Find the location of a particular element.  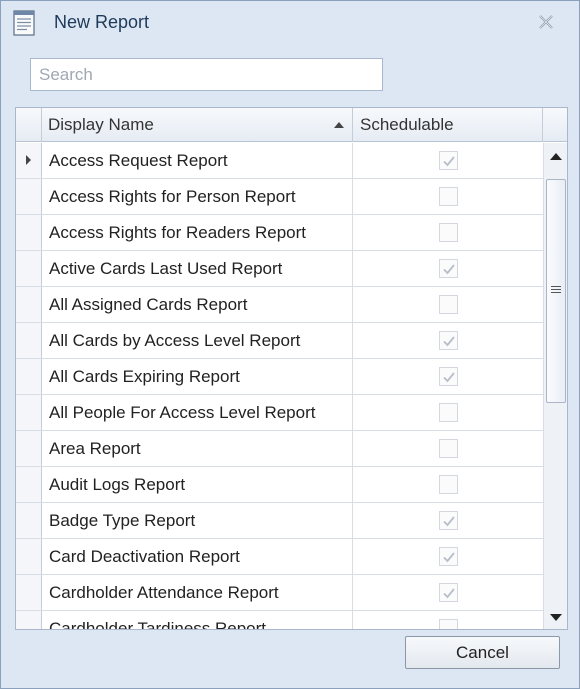

table-row: Access Rights for Readers Report is located at coordinates (279, 233).